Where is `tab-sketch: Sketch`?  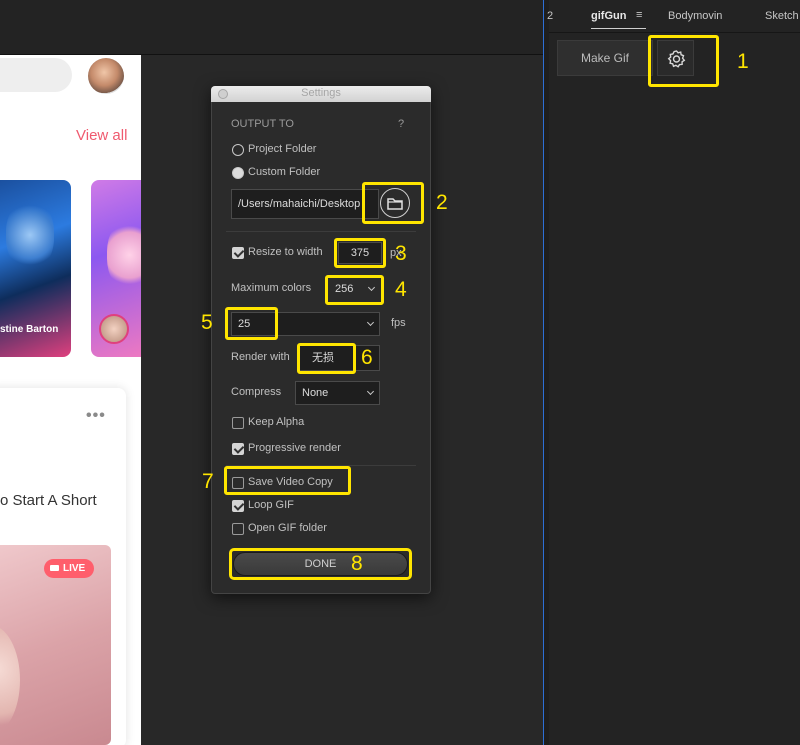 tab-sketch: Sketch is located at coordinates (782, 16).